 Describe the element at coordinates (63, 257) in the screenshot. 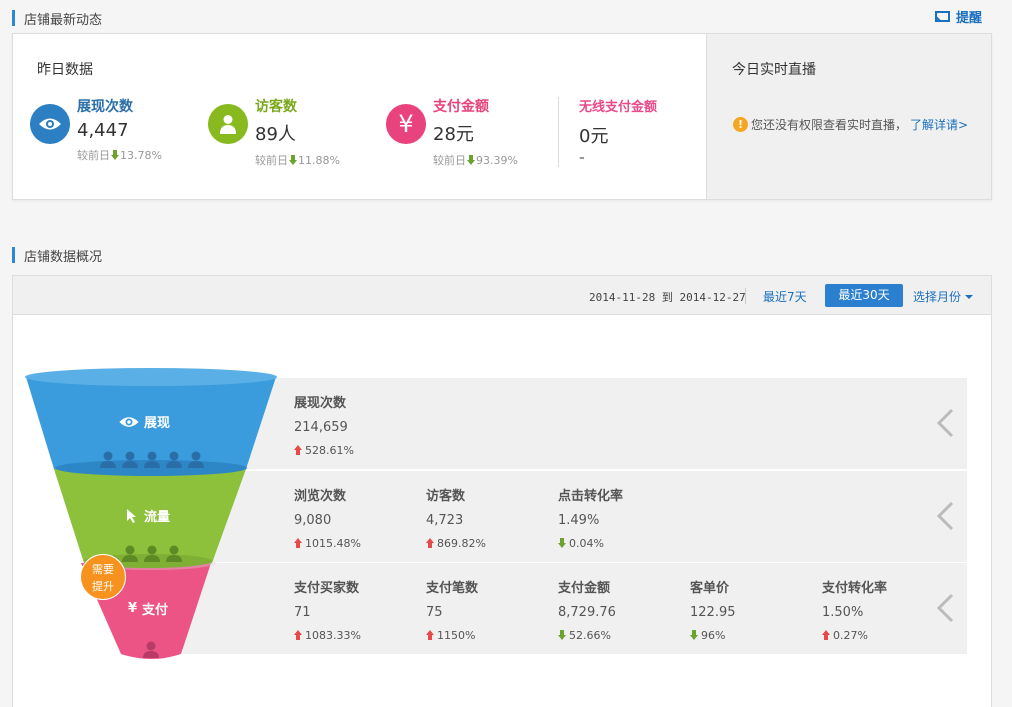

I see `section-title: 店铺数据概况` at that location.